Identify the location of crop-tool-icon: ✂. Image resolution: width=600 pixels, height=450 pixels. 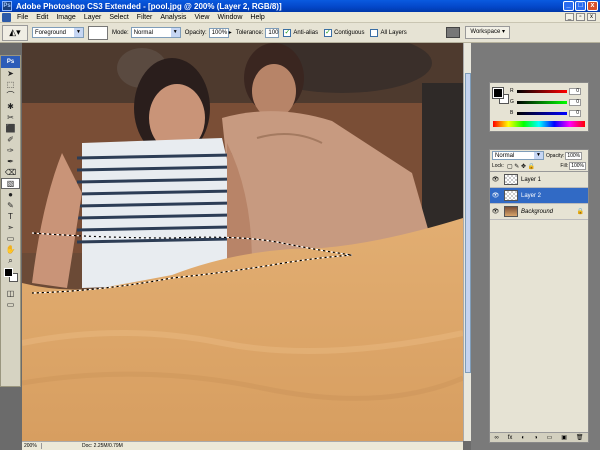
(10, 117).